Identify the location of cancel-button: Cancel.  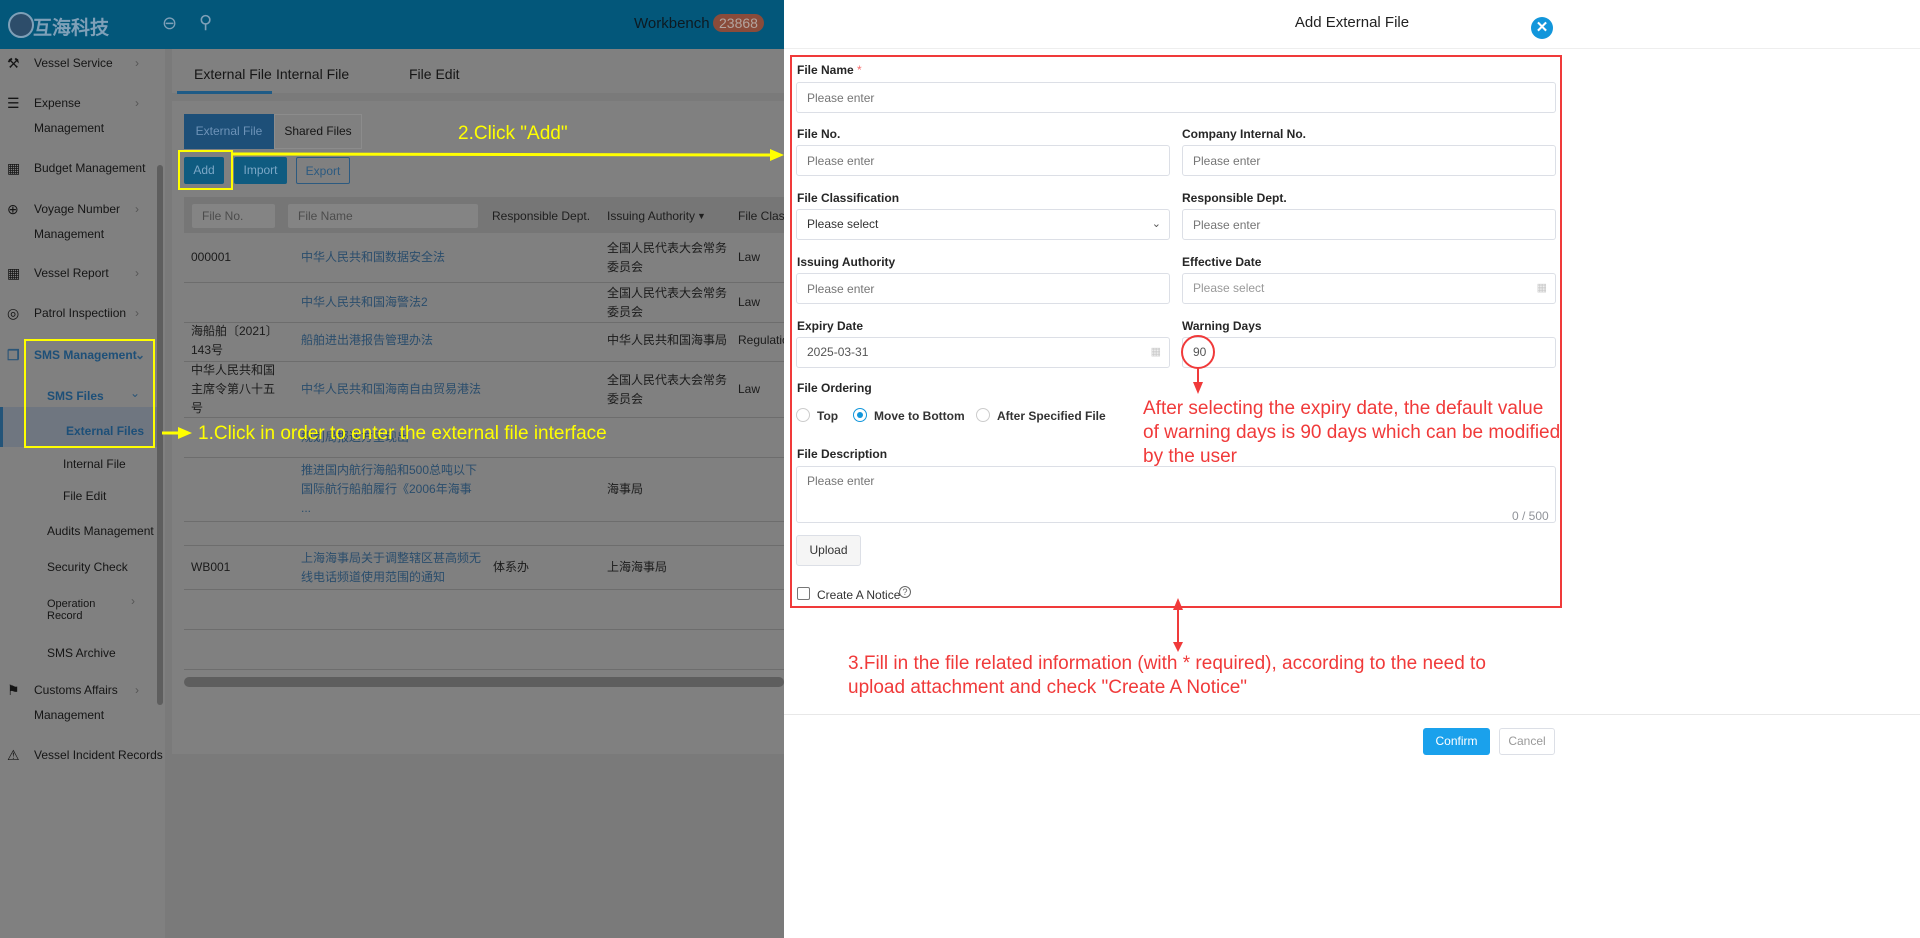
(1527, 741).